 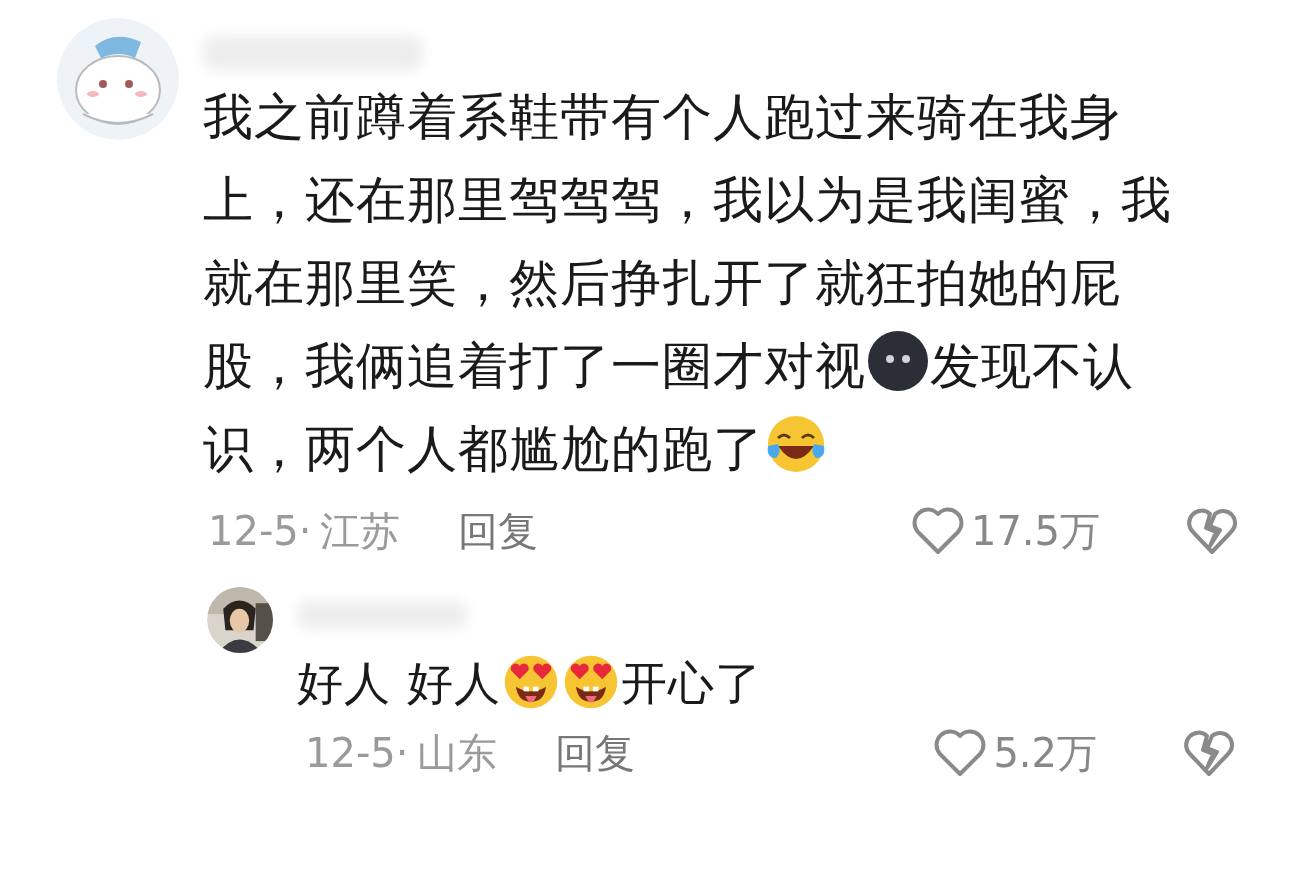 I want to click on comment-text: 股，我俩追着打了一圈才对视, so click(x=534, y=366).